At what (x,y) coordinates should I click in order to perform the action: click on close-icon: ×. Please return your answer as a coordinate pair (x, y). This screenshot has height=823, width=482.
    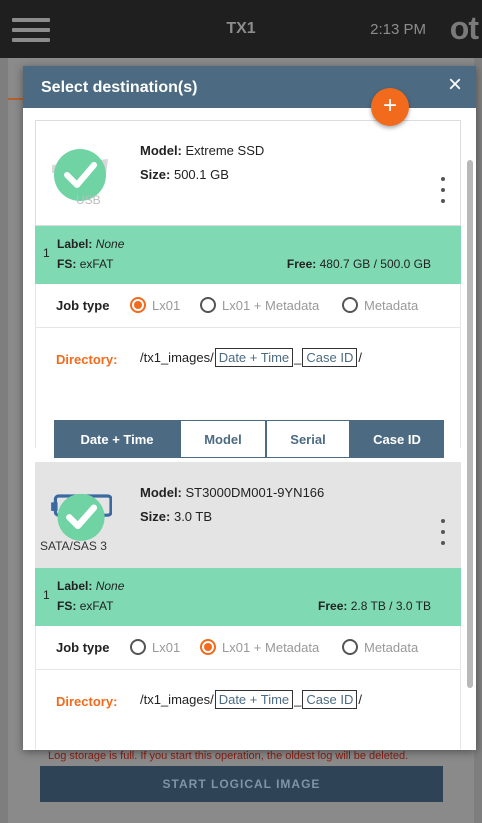
    Looking at the image, I should click on (455, 85).